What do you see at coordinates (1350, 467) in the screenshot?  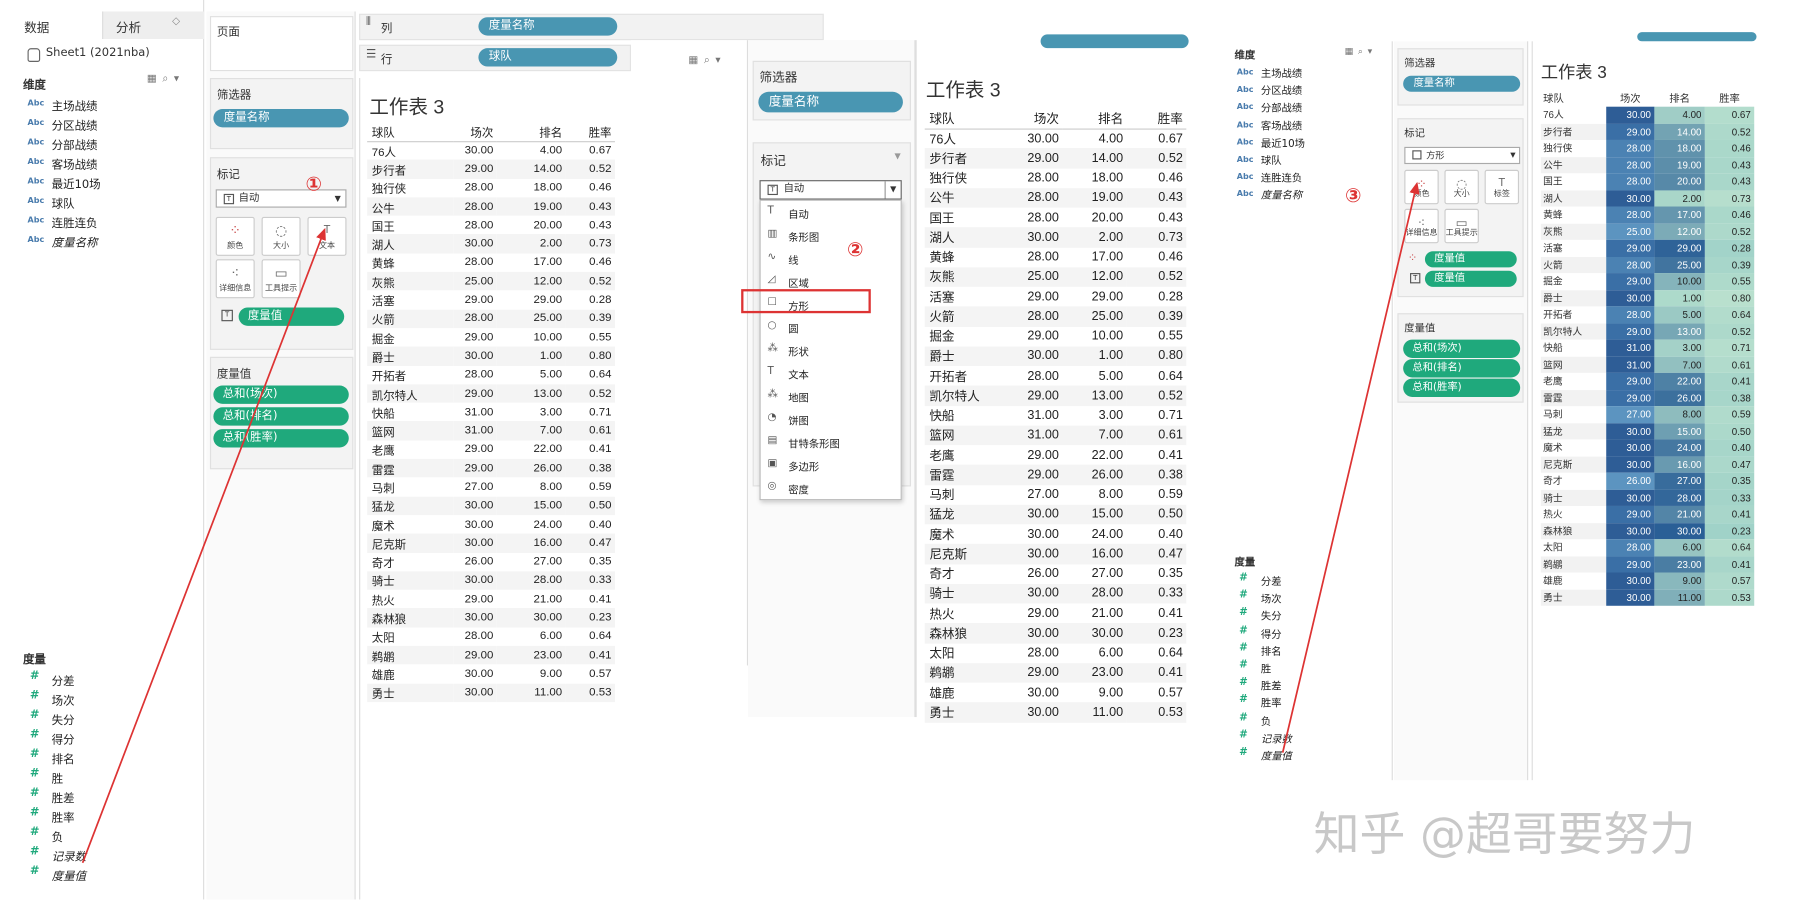 I see `arrow-to-color-button` at bounding box center [1350, 467].